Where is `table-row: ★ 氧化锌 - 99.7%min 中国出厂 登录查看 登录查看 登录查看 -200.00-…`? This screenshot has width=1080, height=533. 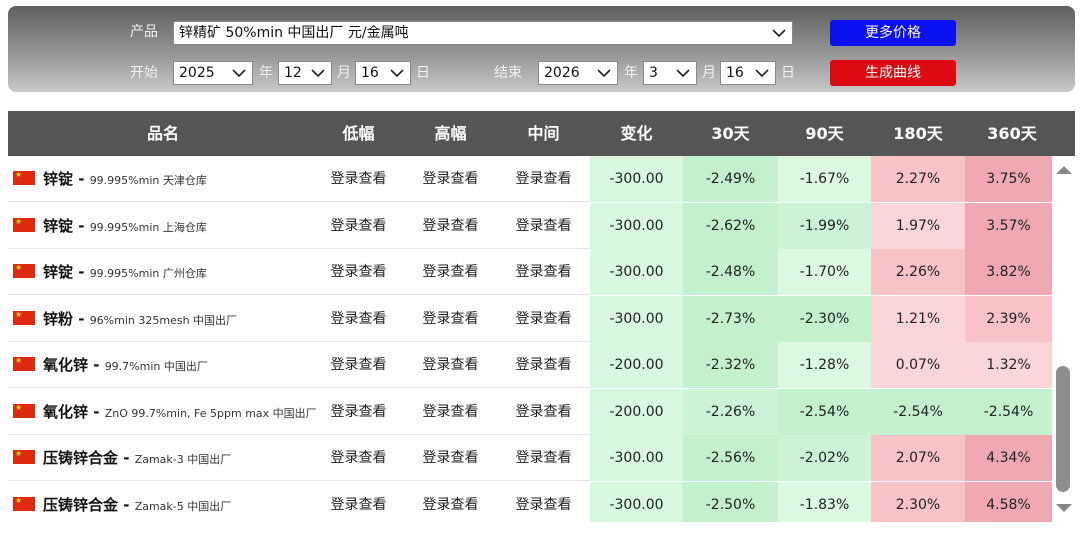 table-row: ★ 氧化锌 - 99.7%min 中国出厂 登录查看 登录查看 登录查看 -200.00-… is located at coordinates (530, 365).